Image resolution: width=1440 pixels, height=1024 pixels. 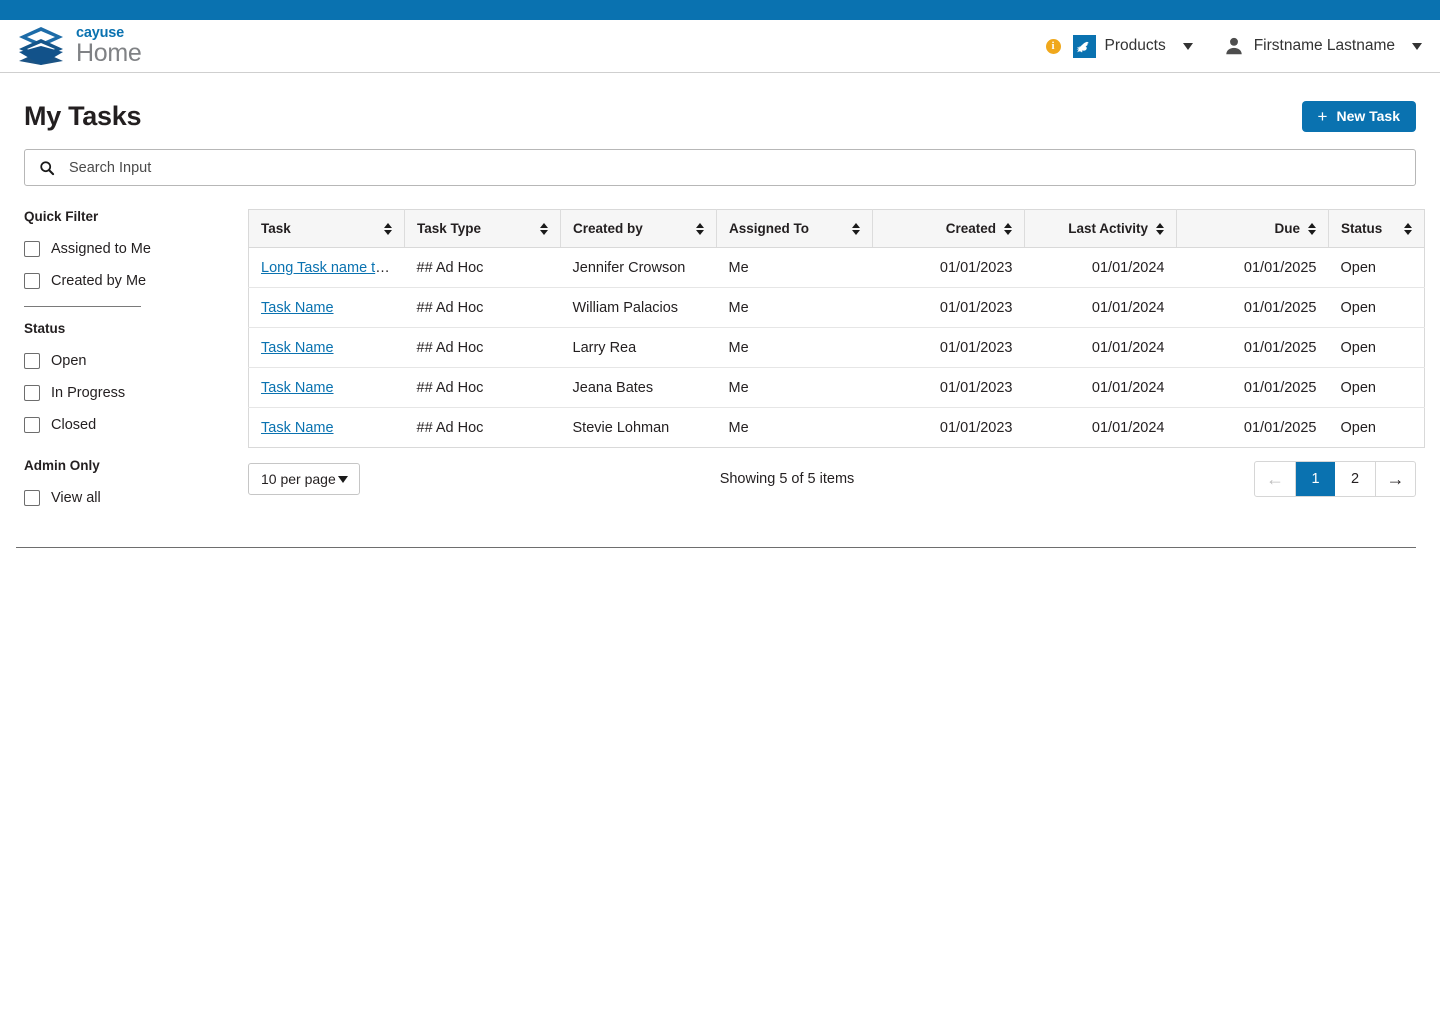 I want to click on cell-created-by: William Palacios, so click(x=638, y=307).